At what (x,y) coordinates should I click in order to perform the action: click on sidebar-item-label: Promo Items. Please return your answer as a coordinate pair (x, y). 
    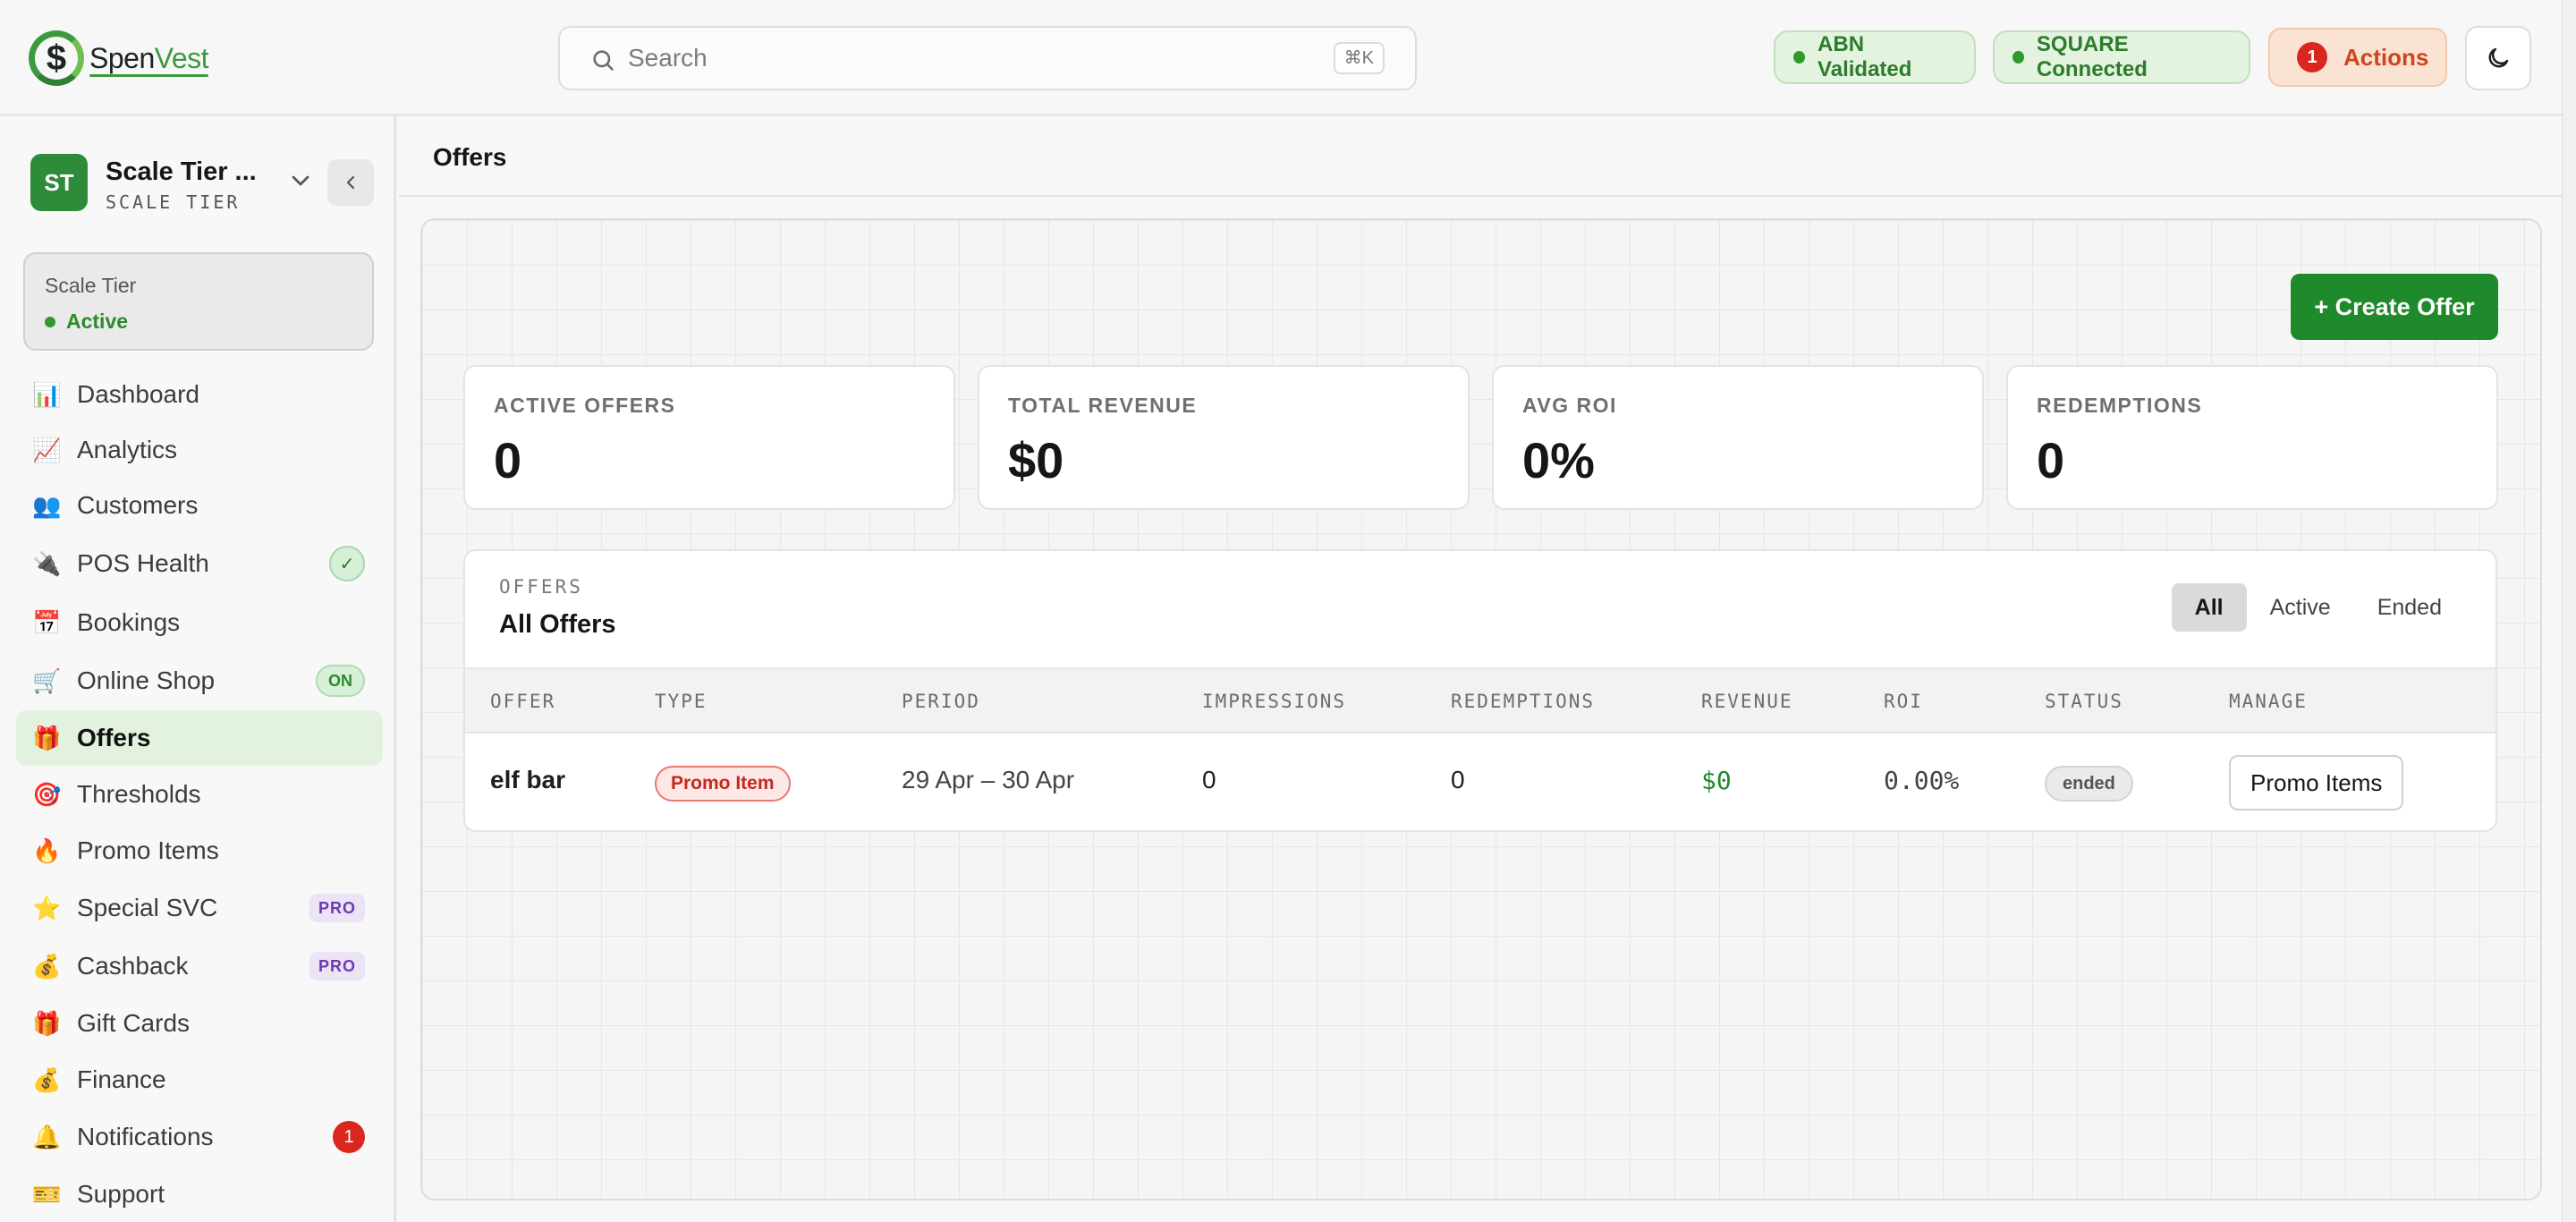
    Looking at the image, I should click on (148, 850).